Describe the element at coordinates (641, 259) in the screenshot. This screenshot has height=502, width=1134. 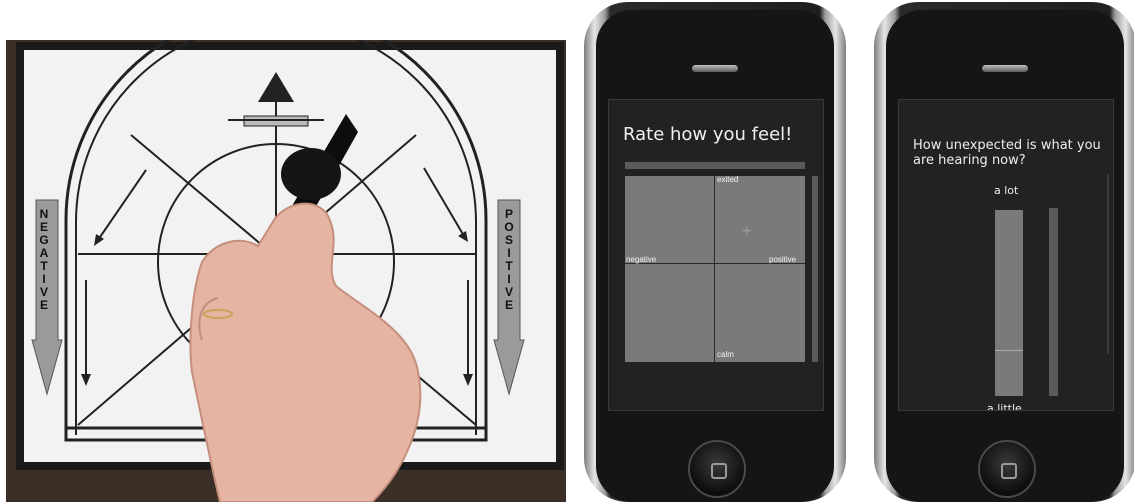
I see `axis-label-left: negative` at that location.